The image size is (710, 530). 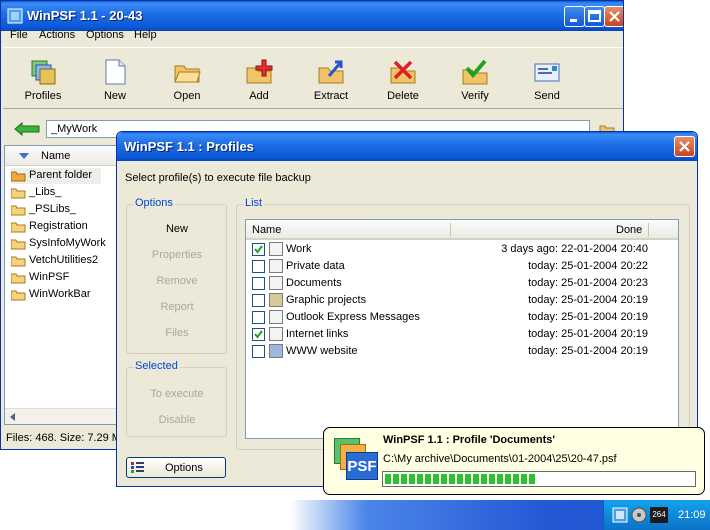 What do you see at coordinates (56, 176) in the screenshot?
I see `file-item-parent: Parent folder` at bounding box center [56, 176].